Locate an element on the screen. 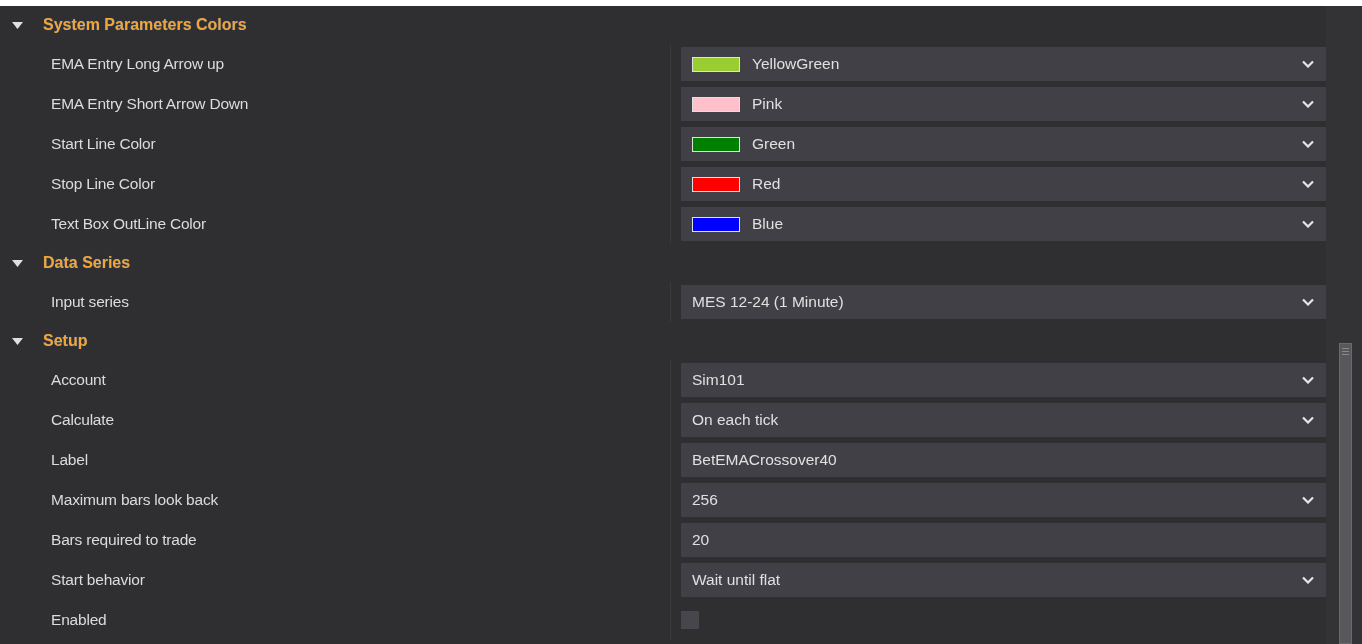 The width and height of the screenshot is (1362, 644). color-dropdown: Blue is located at coordinates (1003, 224).